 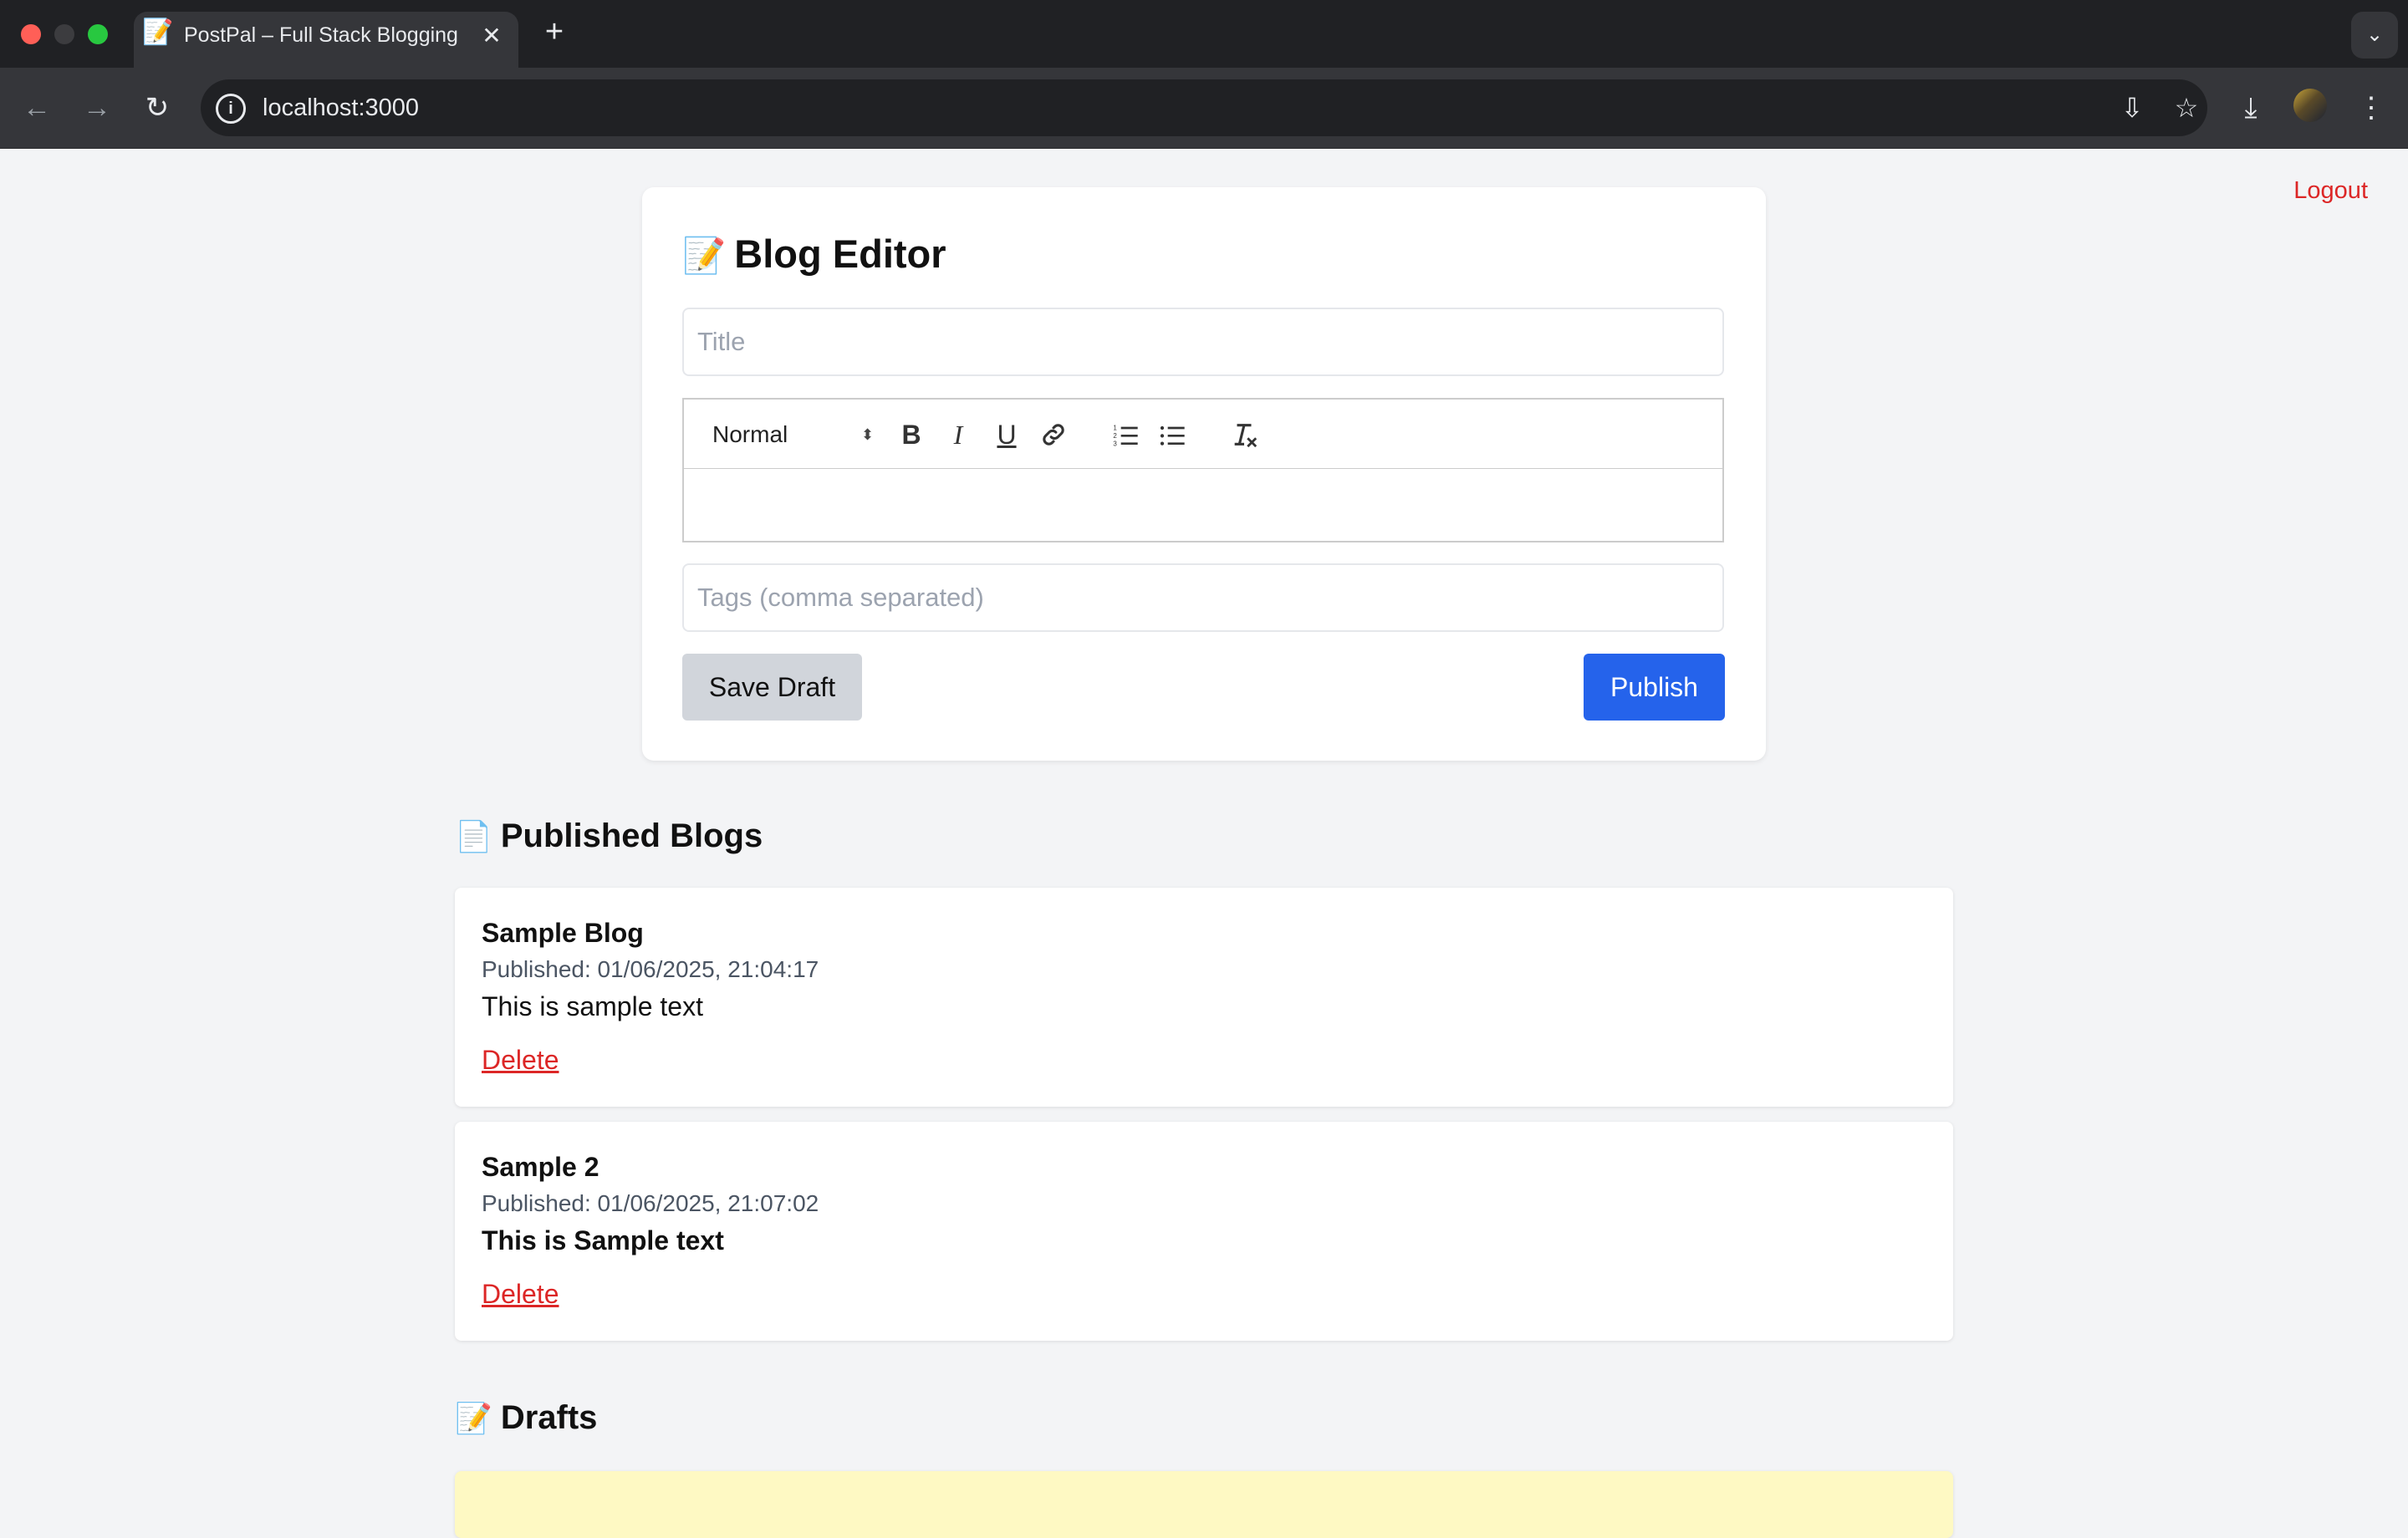 I want to click on tab-search-chevron-icon: ⌄, so click(x=2374, y=35).